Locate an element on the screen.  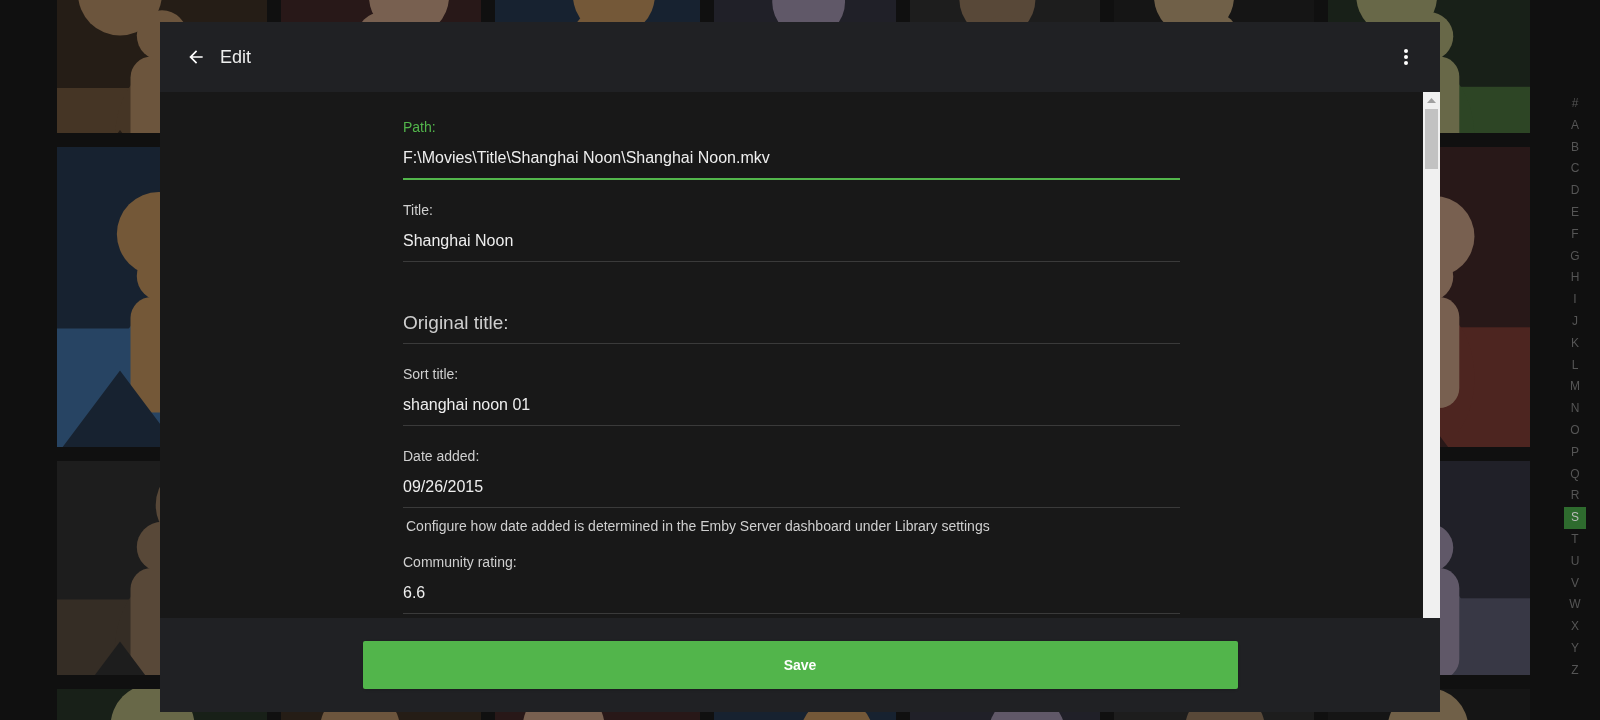
field-label: Sort title: is located at coordinates (431, 374).